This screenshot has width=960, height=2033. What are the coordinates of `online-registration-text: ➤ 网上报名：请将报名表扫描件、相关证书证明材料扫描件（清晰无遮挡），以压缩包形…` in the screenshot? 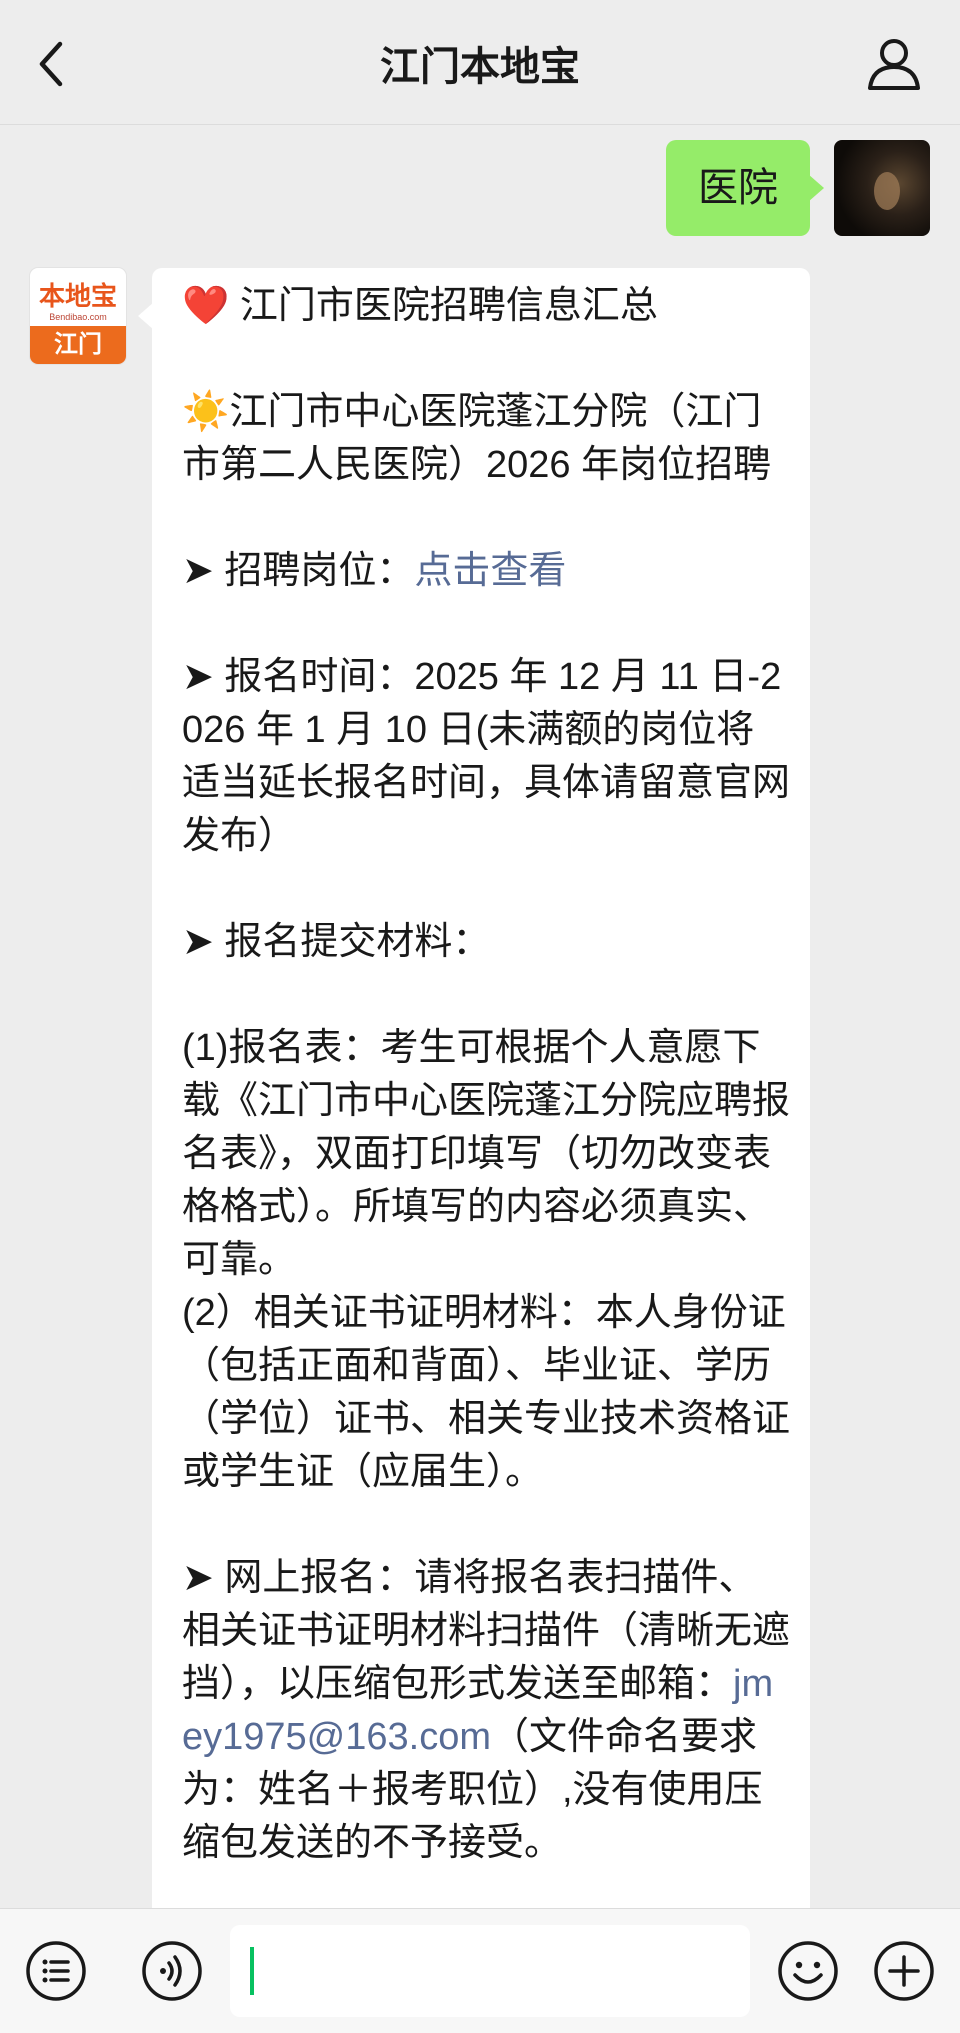 It's located at (486, 1631).